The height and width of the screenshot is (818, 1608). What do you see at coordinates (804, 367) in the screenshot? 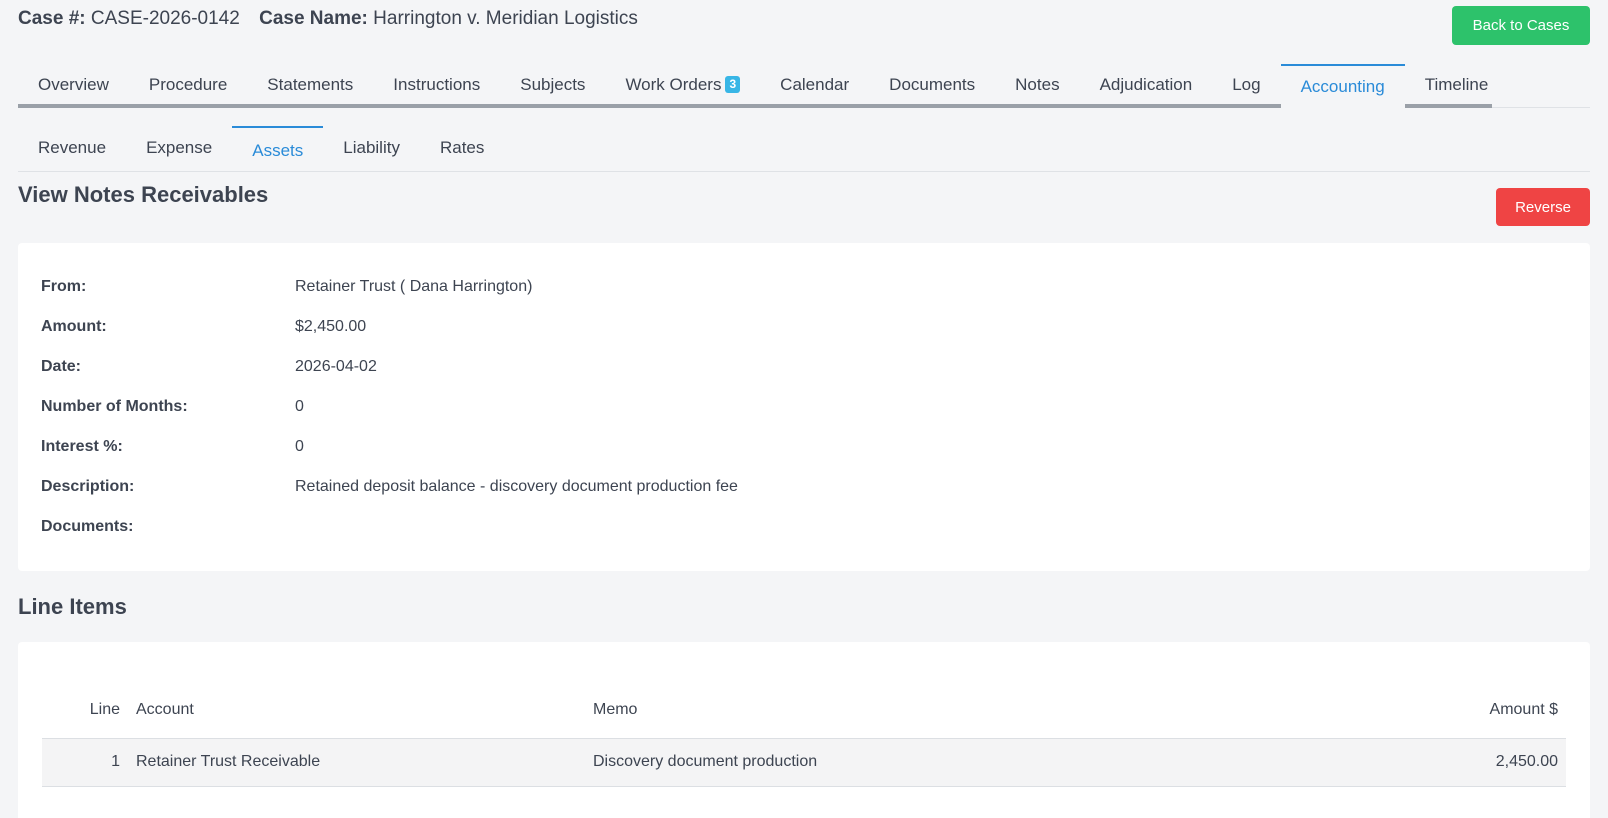
I see `detail-row-date: Date: 2026-04-02` at bounding box center [804, 367].